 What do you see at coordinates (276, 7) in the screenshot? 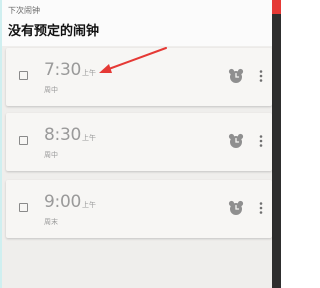
I see `right-edge-accent` at bounding box center [276, 7].